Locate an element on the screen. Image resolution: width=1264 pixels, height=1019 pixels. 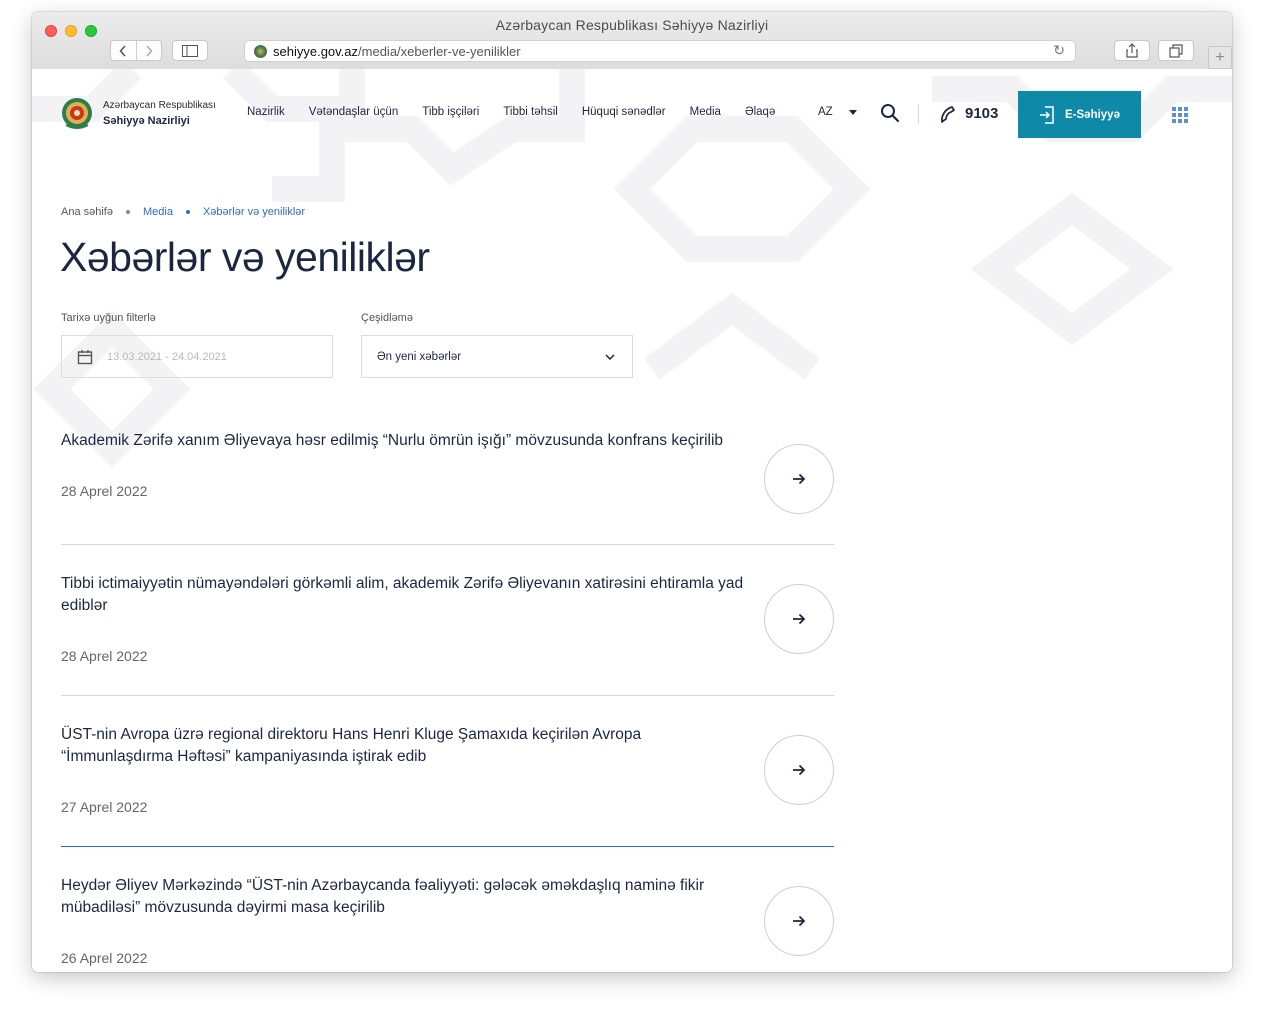
news-date: 26 Aprel 2022 is located at coordinates (104, 958).